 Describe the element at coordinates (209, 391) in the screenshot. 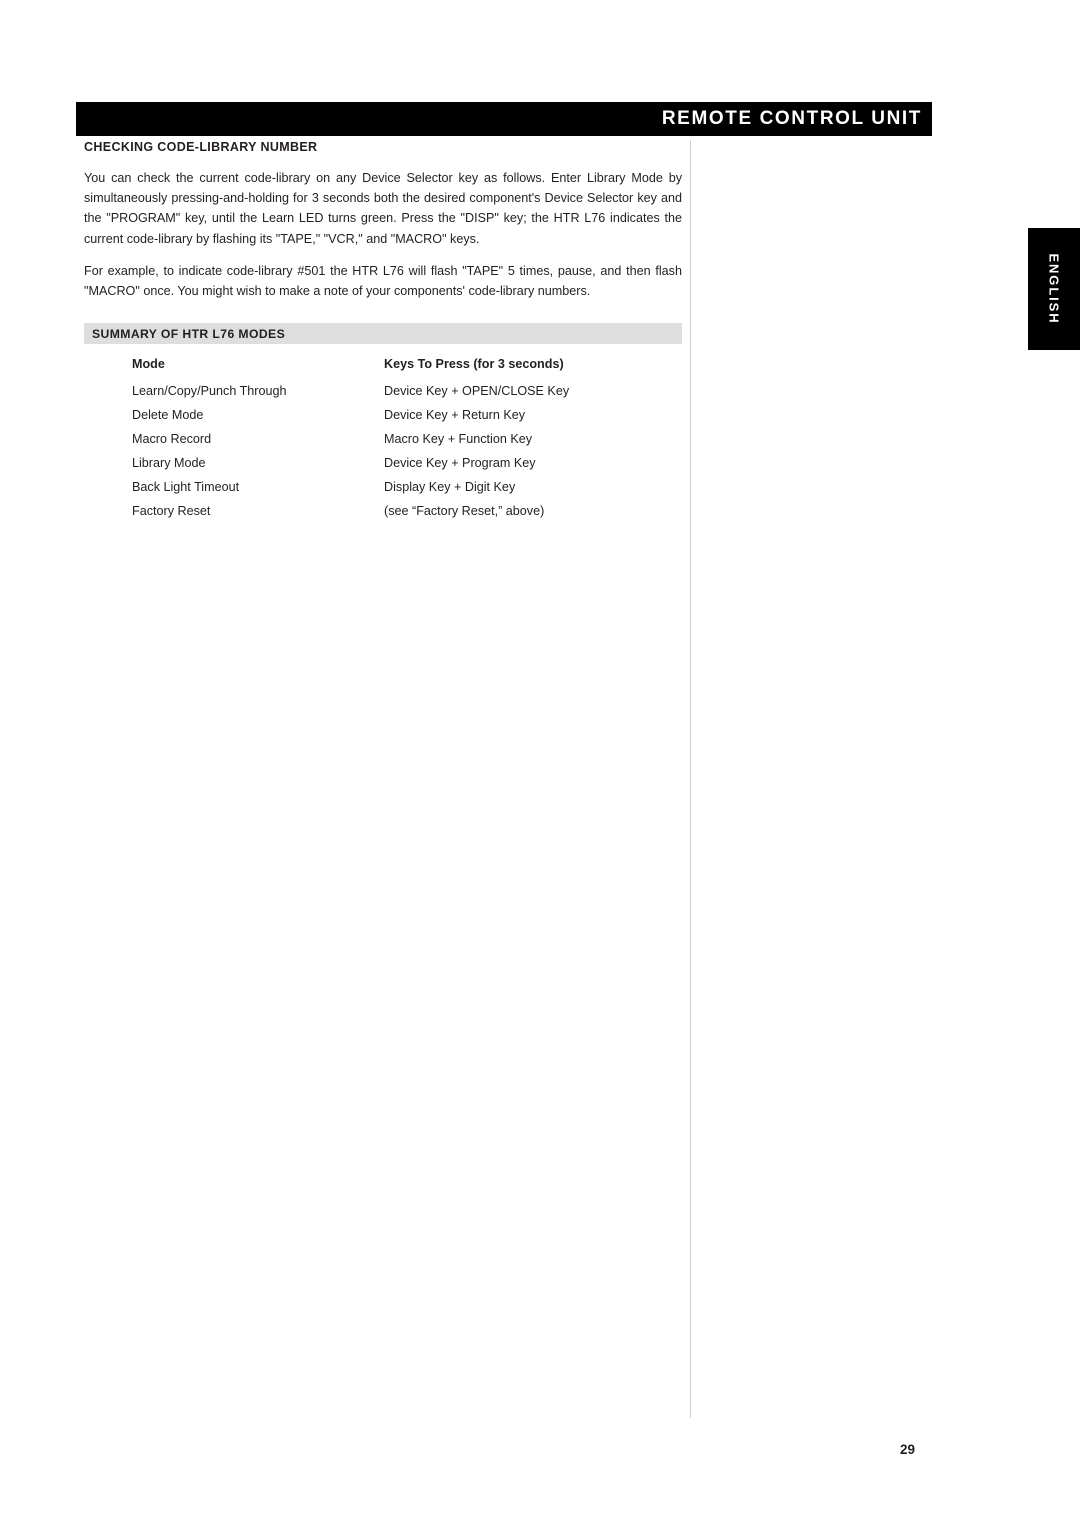

I see `table-cell-mode: Learn/Copy/Punch Through` at that location.